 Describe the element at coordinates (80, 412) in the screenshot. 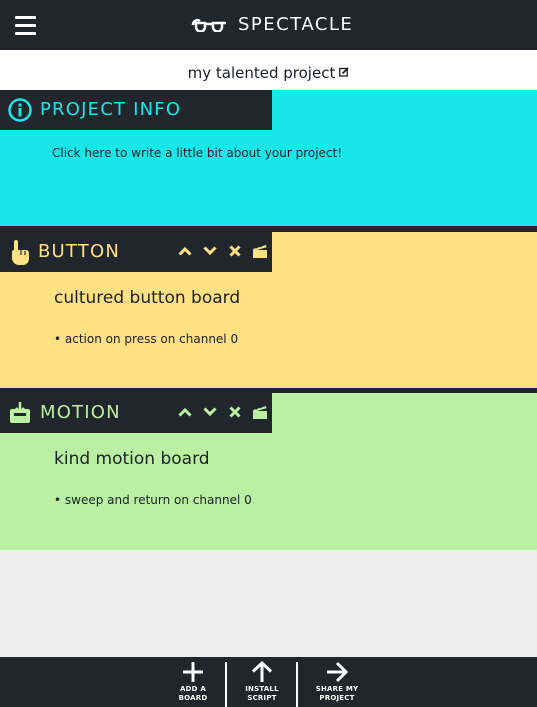

I see `section-title: MOTION` at that location.